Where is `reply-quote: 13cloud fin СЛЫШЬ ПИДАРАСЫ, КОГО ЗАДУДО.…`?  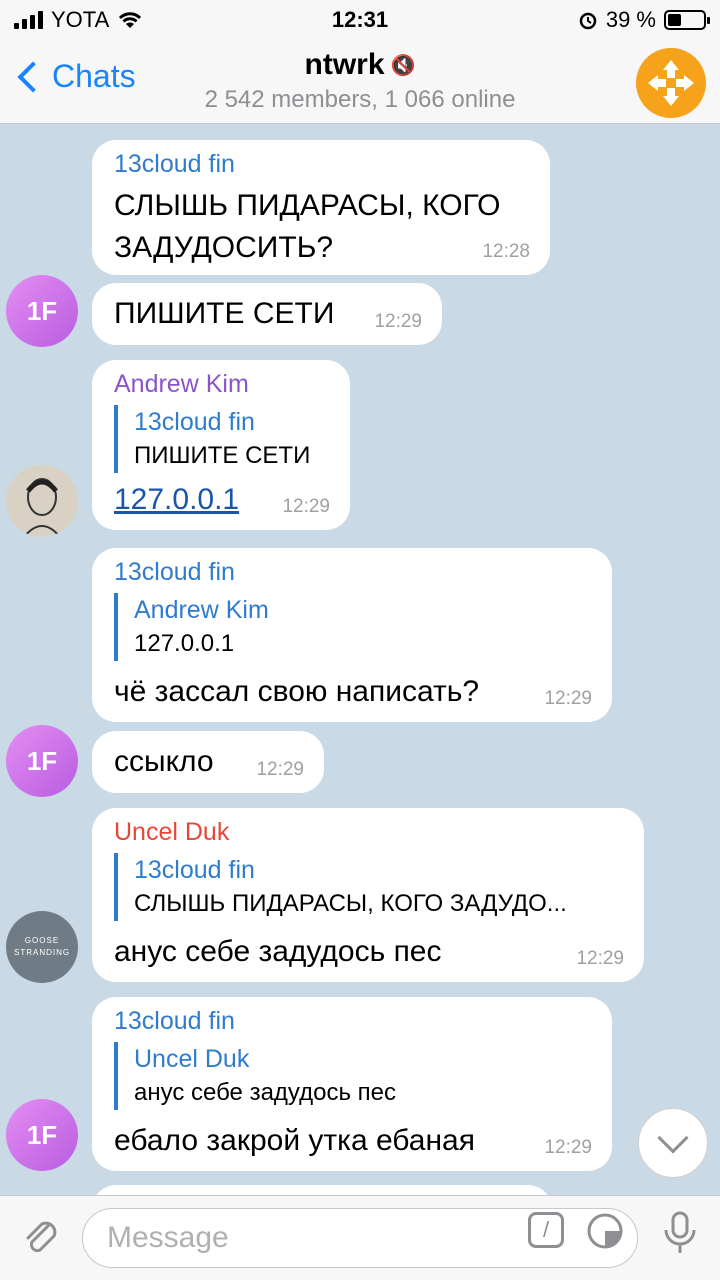
reply-quote: 13cloud fin СЛЫШЬ ПИДАРАСЫ, КОГО ЗАДУДО.… is located at coordinates (368, 887).